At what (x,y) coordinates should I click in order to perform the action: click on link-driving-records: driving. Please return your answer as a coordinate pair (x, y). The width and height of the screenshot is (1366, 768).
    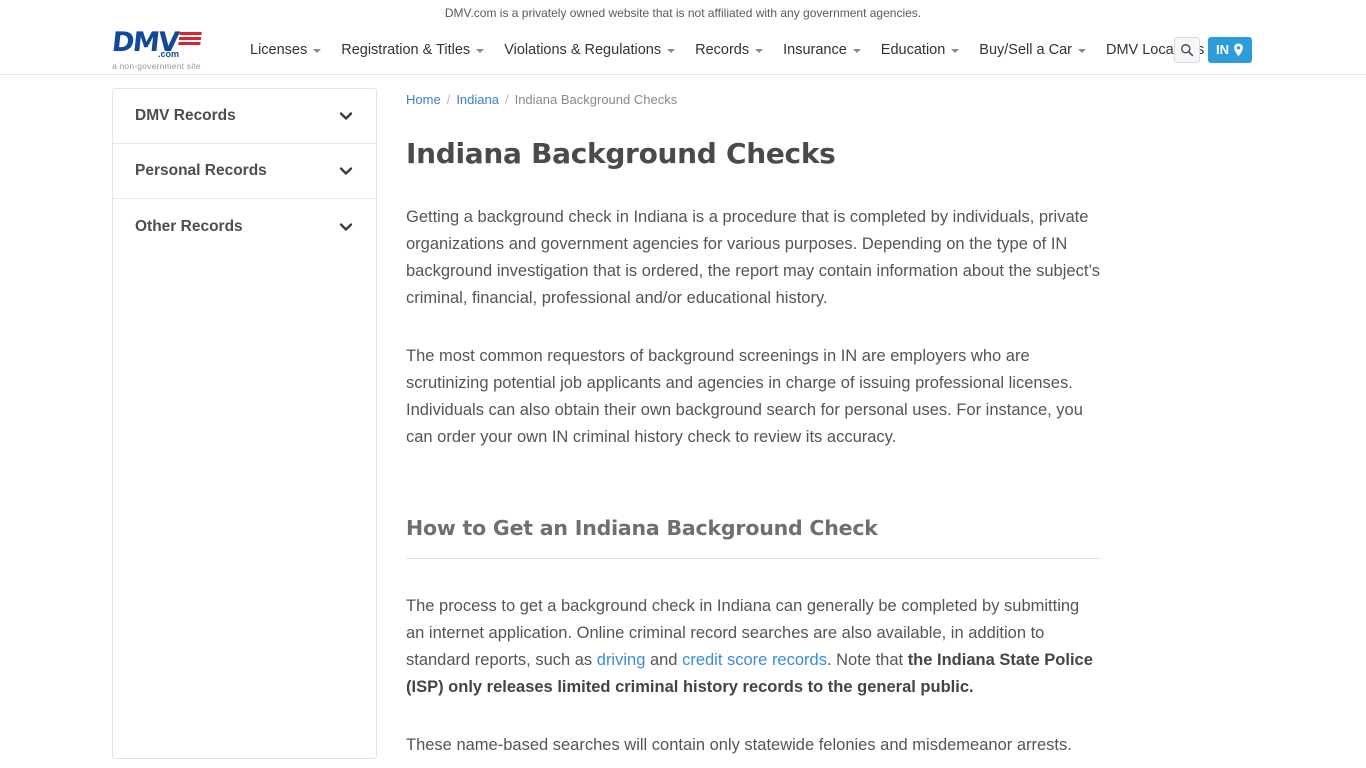
    Looking at the image, I should click on (621, 660).